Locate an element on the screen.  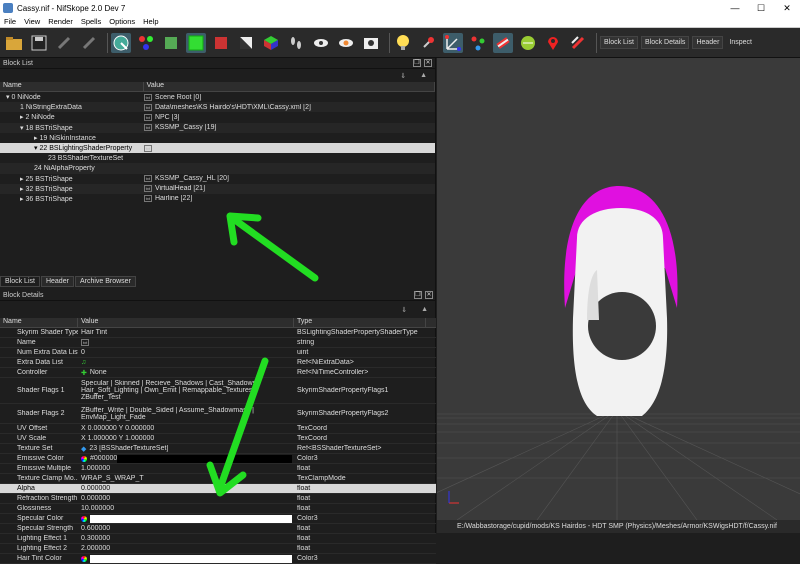
detail-value: Hair Tint is located at coordinates (186, 332).